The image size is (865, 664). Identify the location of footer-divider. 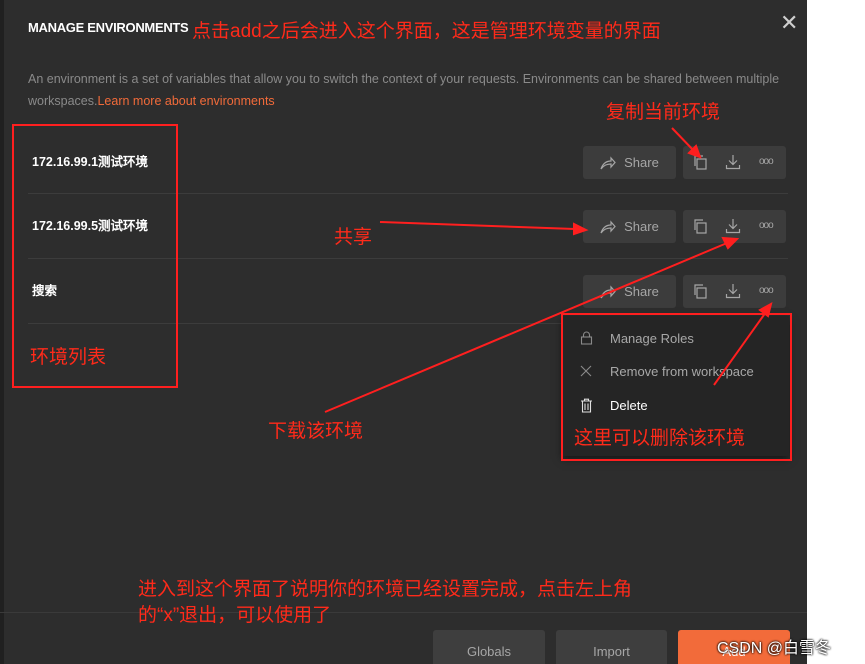
(403, 612).